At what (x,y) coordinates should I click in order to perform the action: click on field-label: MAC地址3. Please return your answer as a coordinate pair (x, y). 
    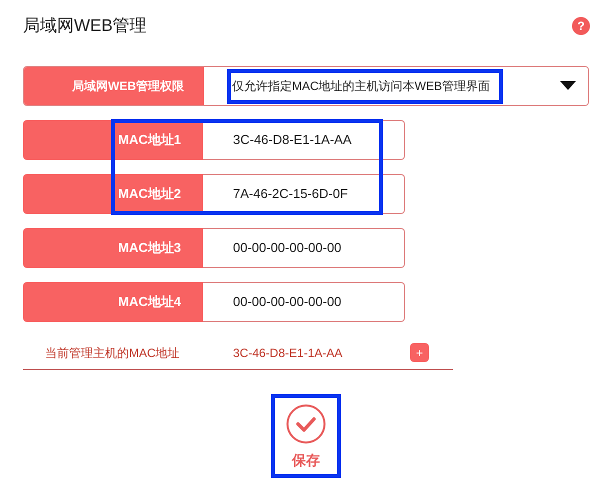
    Looking at the image, I should click on (149, 248).